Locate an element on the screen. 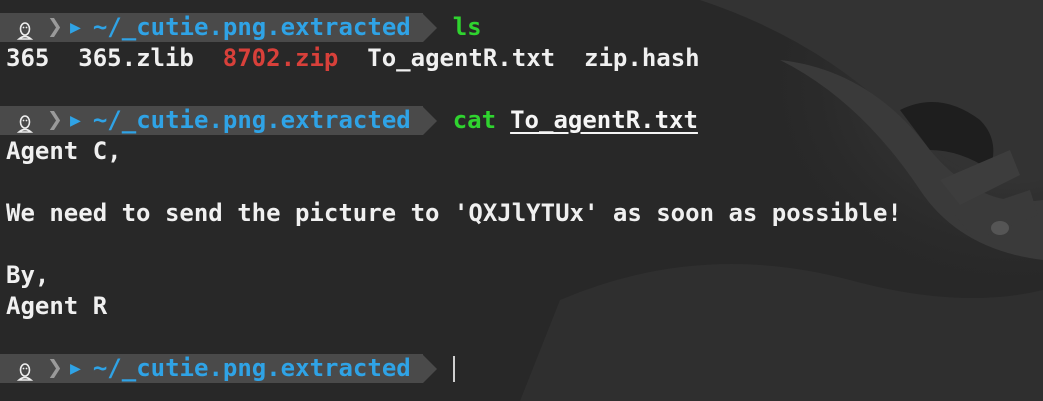 Image resolution: width=1043 pixels, height=401 pixels. command-text: cat is located at coordinates (474, 120).